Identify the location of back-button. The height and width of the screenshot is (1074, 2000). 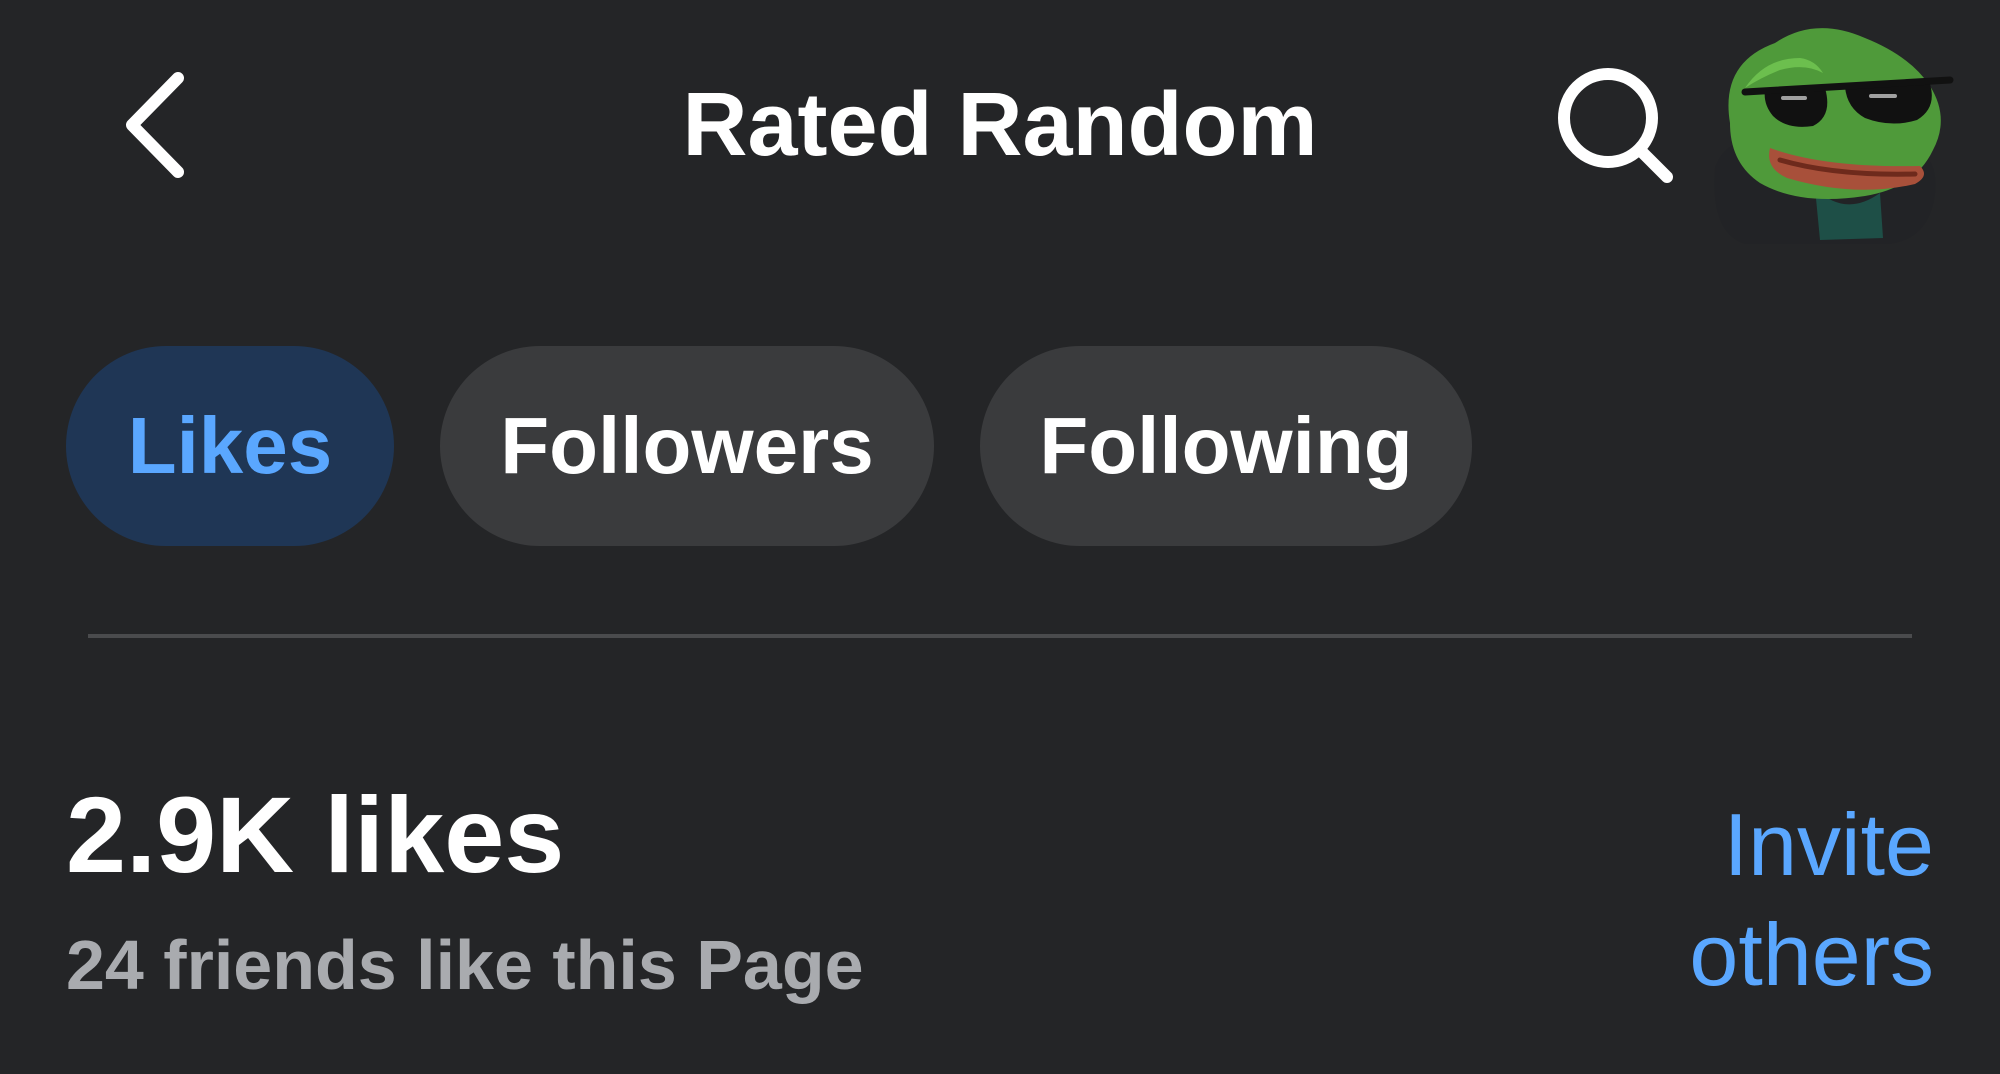
(155, 125).